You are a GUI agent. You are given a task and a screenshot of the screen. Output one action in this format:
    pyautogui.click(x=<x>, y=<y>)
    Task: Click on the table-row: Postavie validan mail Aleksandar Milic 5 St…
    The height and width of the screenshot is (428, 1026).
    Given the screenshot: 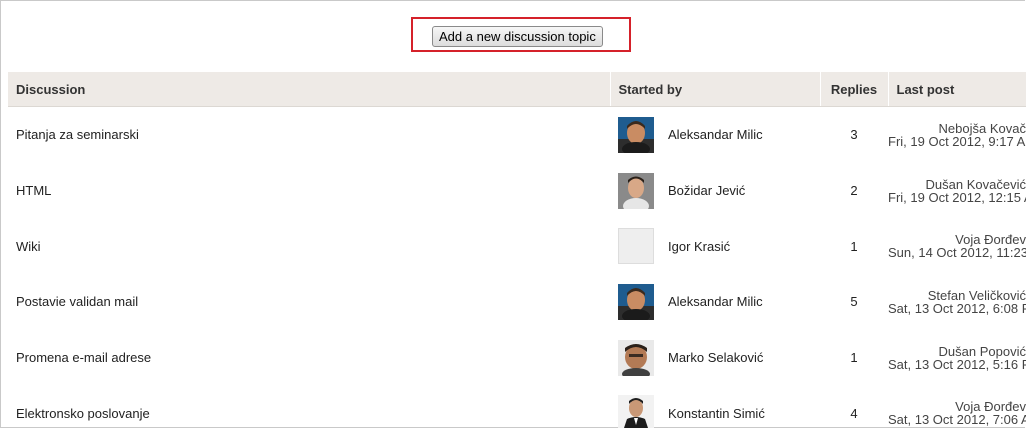 What is the action you would take?
    pyautogui.click(x=517, y=302)
    